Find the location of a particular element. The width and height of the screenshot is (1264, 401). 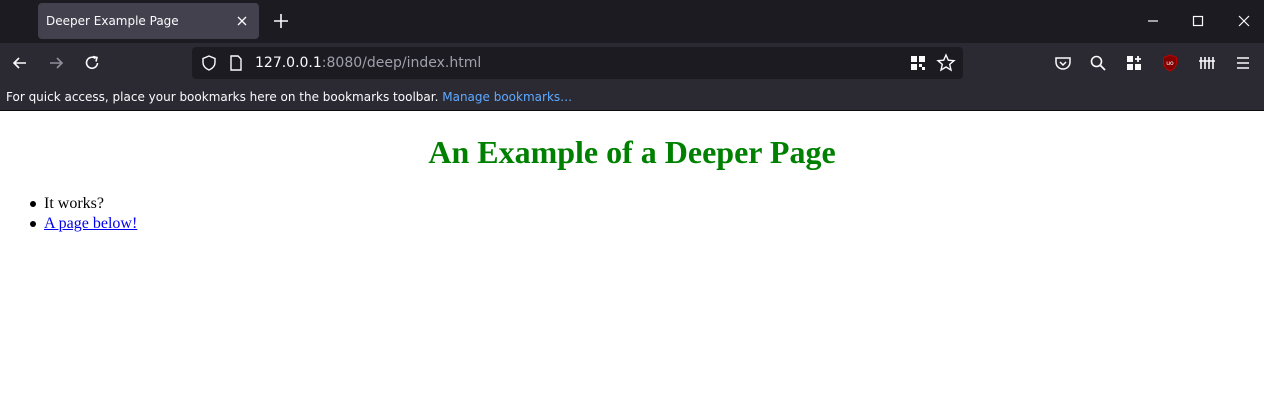

qr-code-icon is located at coordinates (918, 63).